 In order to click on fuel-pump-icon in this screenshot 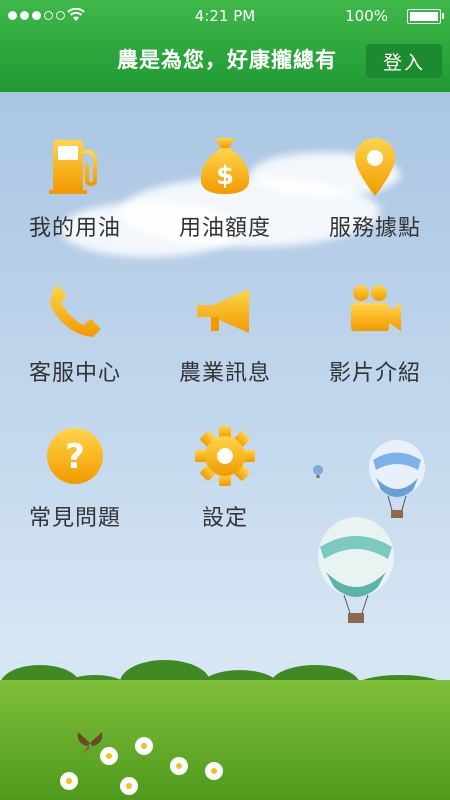, I will do `click(73, 167)`.